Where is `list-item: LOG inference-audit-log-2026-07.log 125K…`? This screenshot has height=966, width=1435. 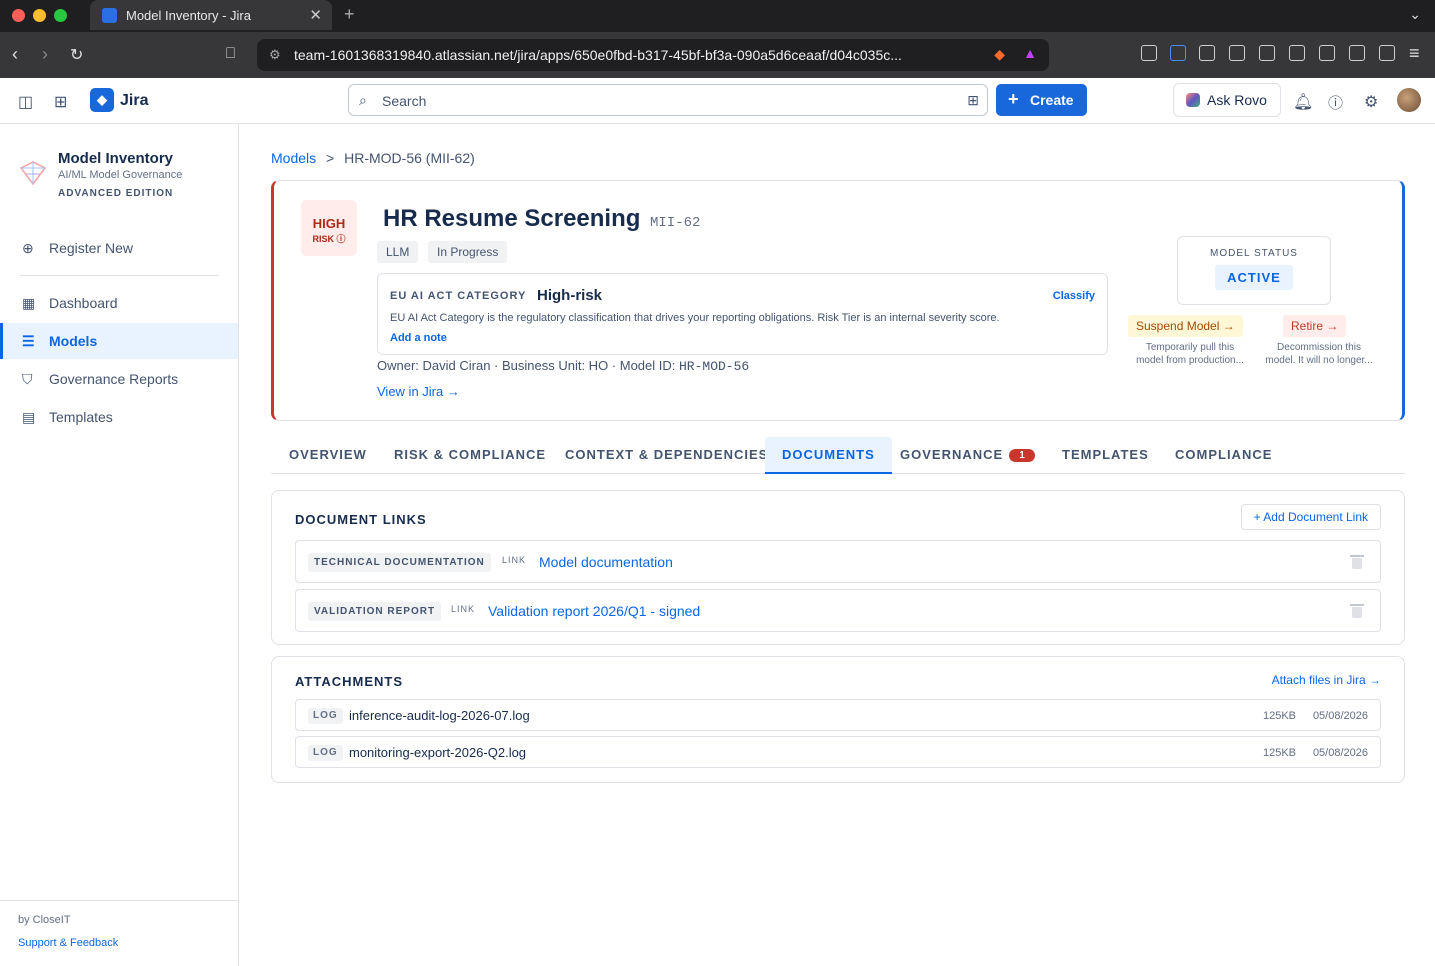 list-item: LOG inference-audit-log-2026-07.log 125K… is located at coordinates (838, 715).